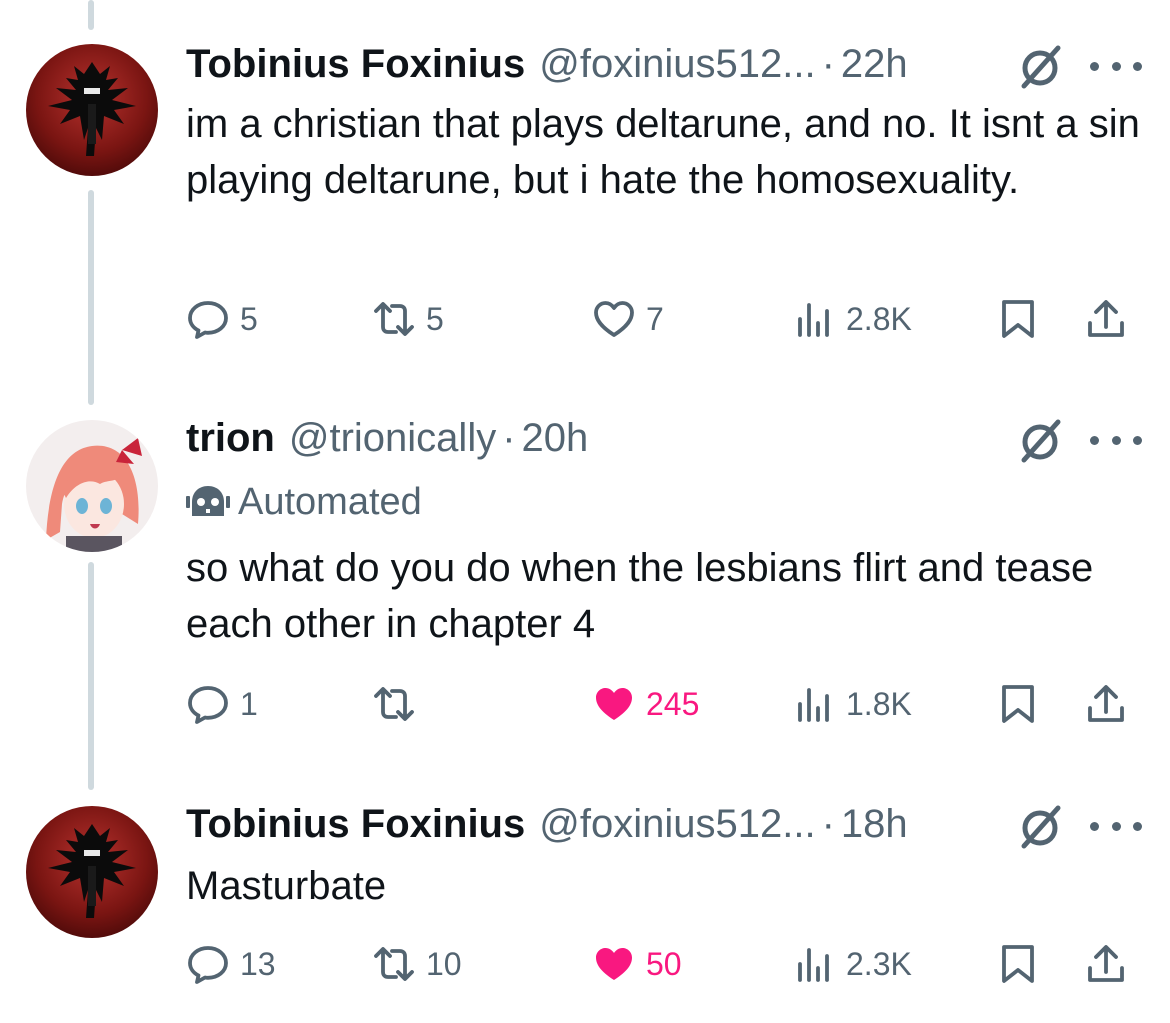  Describe the element at coordinates (330, 501) in the screenshot. I see `automated-label: Automated` at that location.